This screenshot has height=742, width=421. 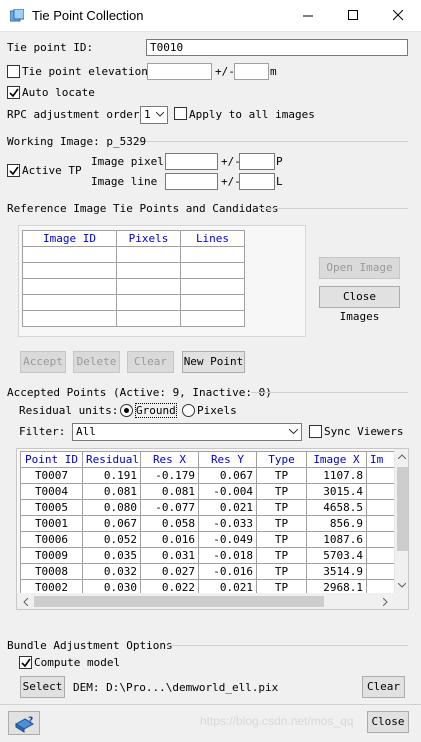 I want to click on accepted-separator, so click(x=329, y=392).